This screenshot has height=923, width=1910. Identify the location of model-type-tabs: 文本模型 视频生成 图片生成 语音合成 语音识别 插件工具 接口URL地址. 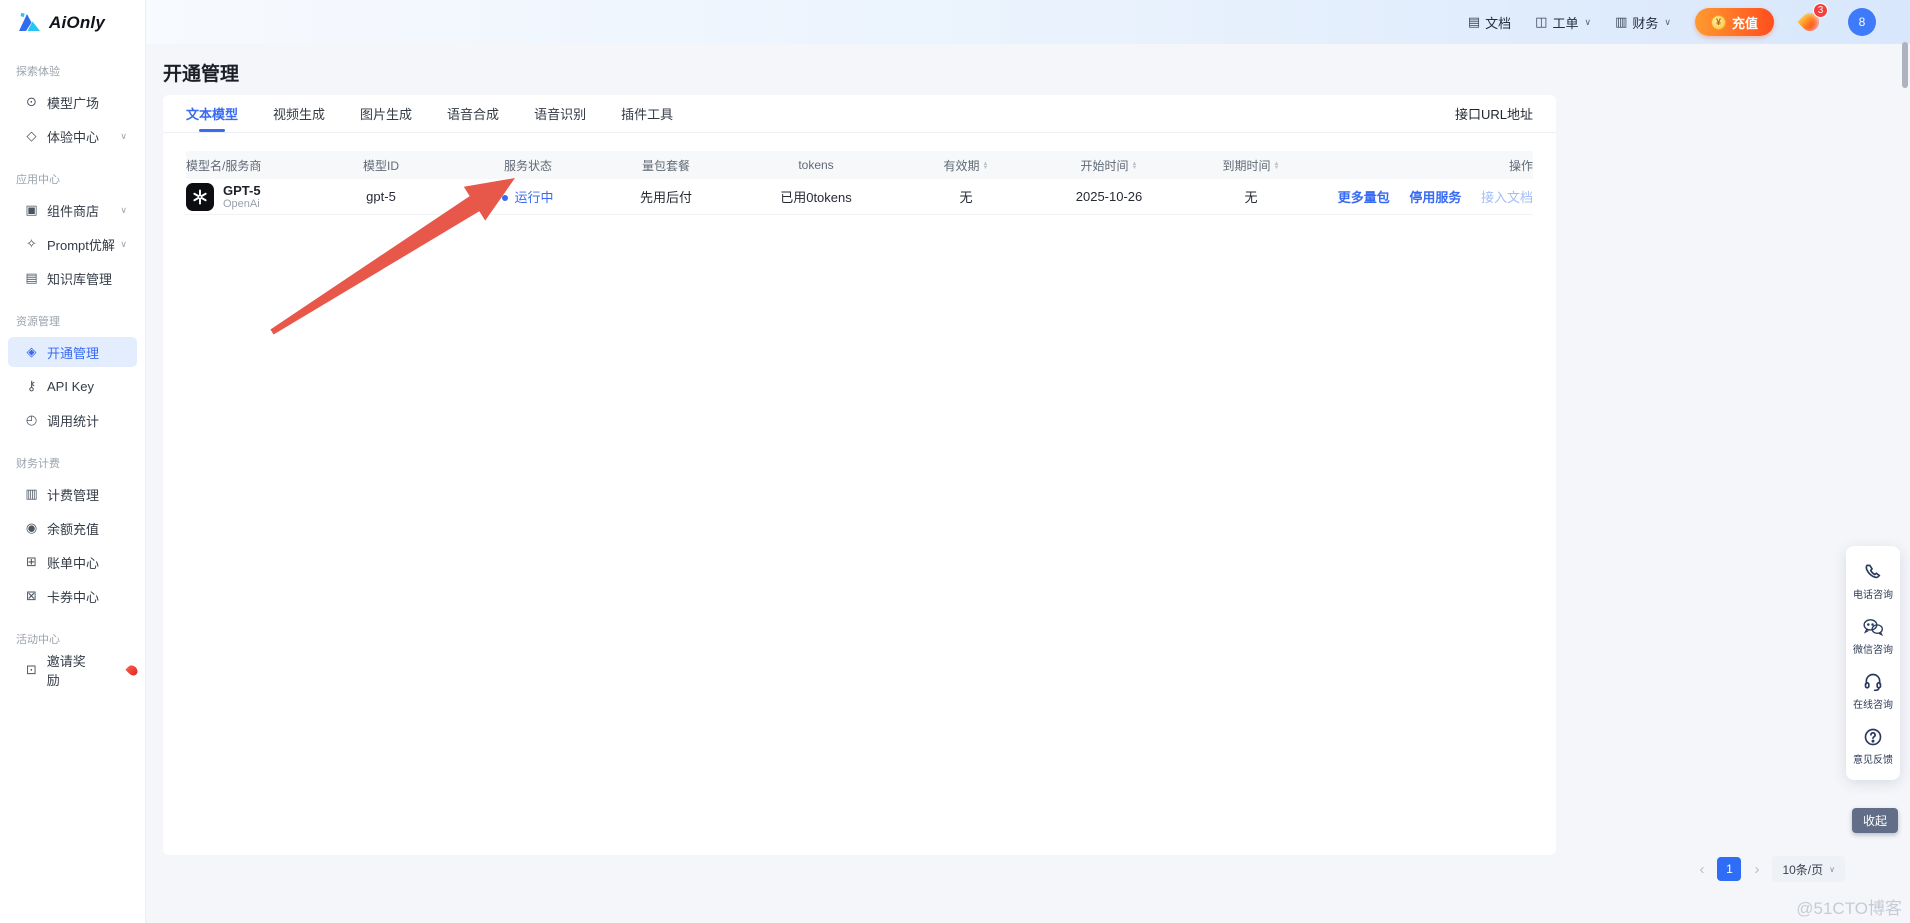
(859, 114).